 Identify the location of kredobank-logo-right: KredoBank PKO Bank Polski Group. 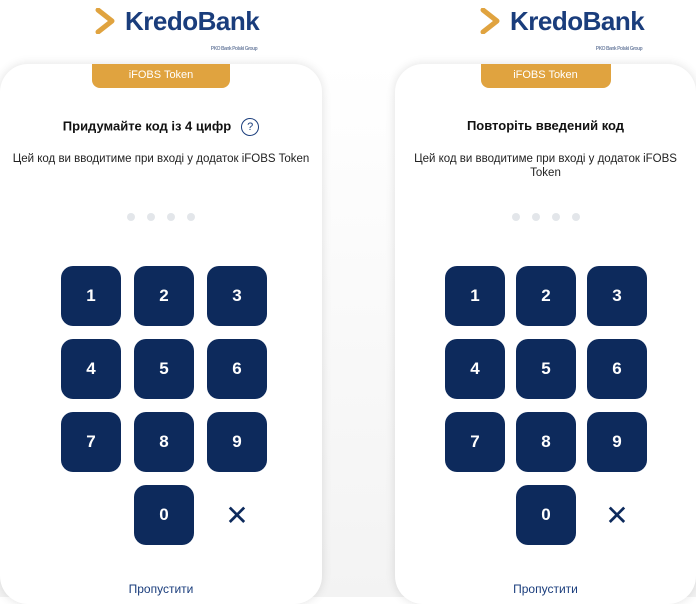
(562, 30).